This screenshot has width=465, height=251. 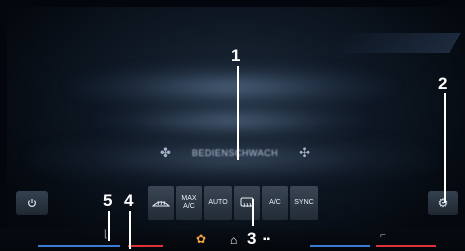 I want to click on settings-button: ⚙, so click(x=443, y=203).